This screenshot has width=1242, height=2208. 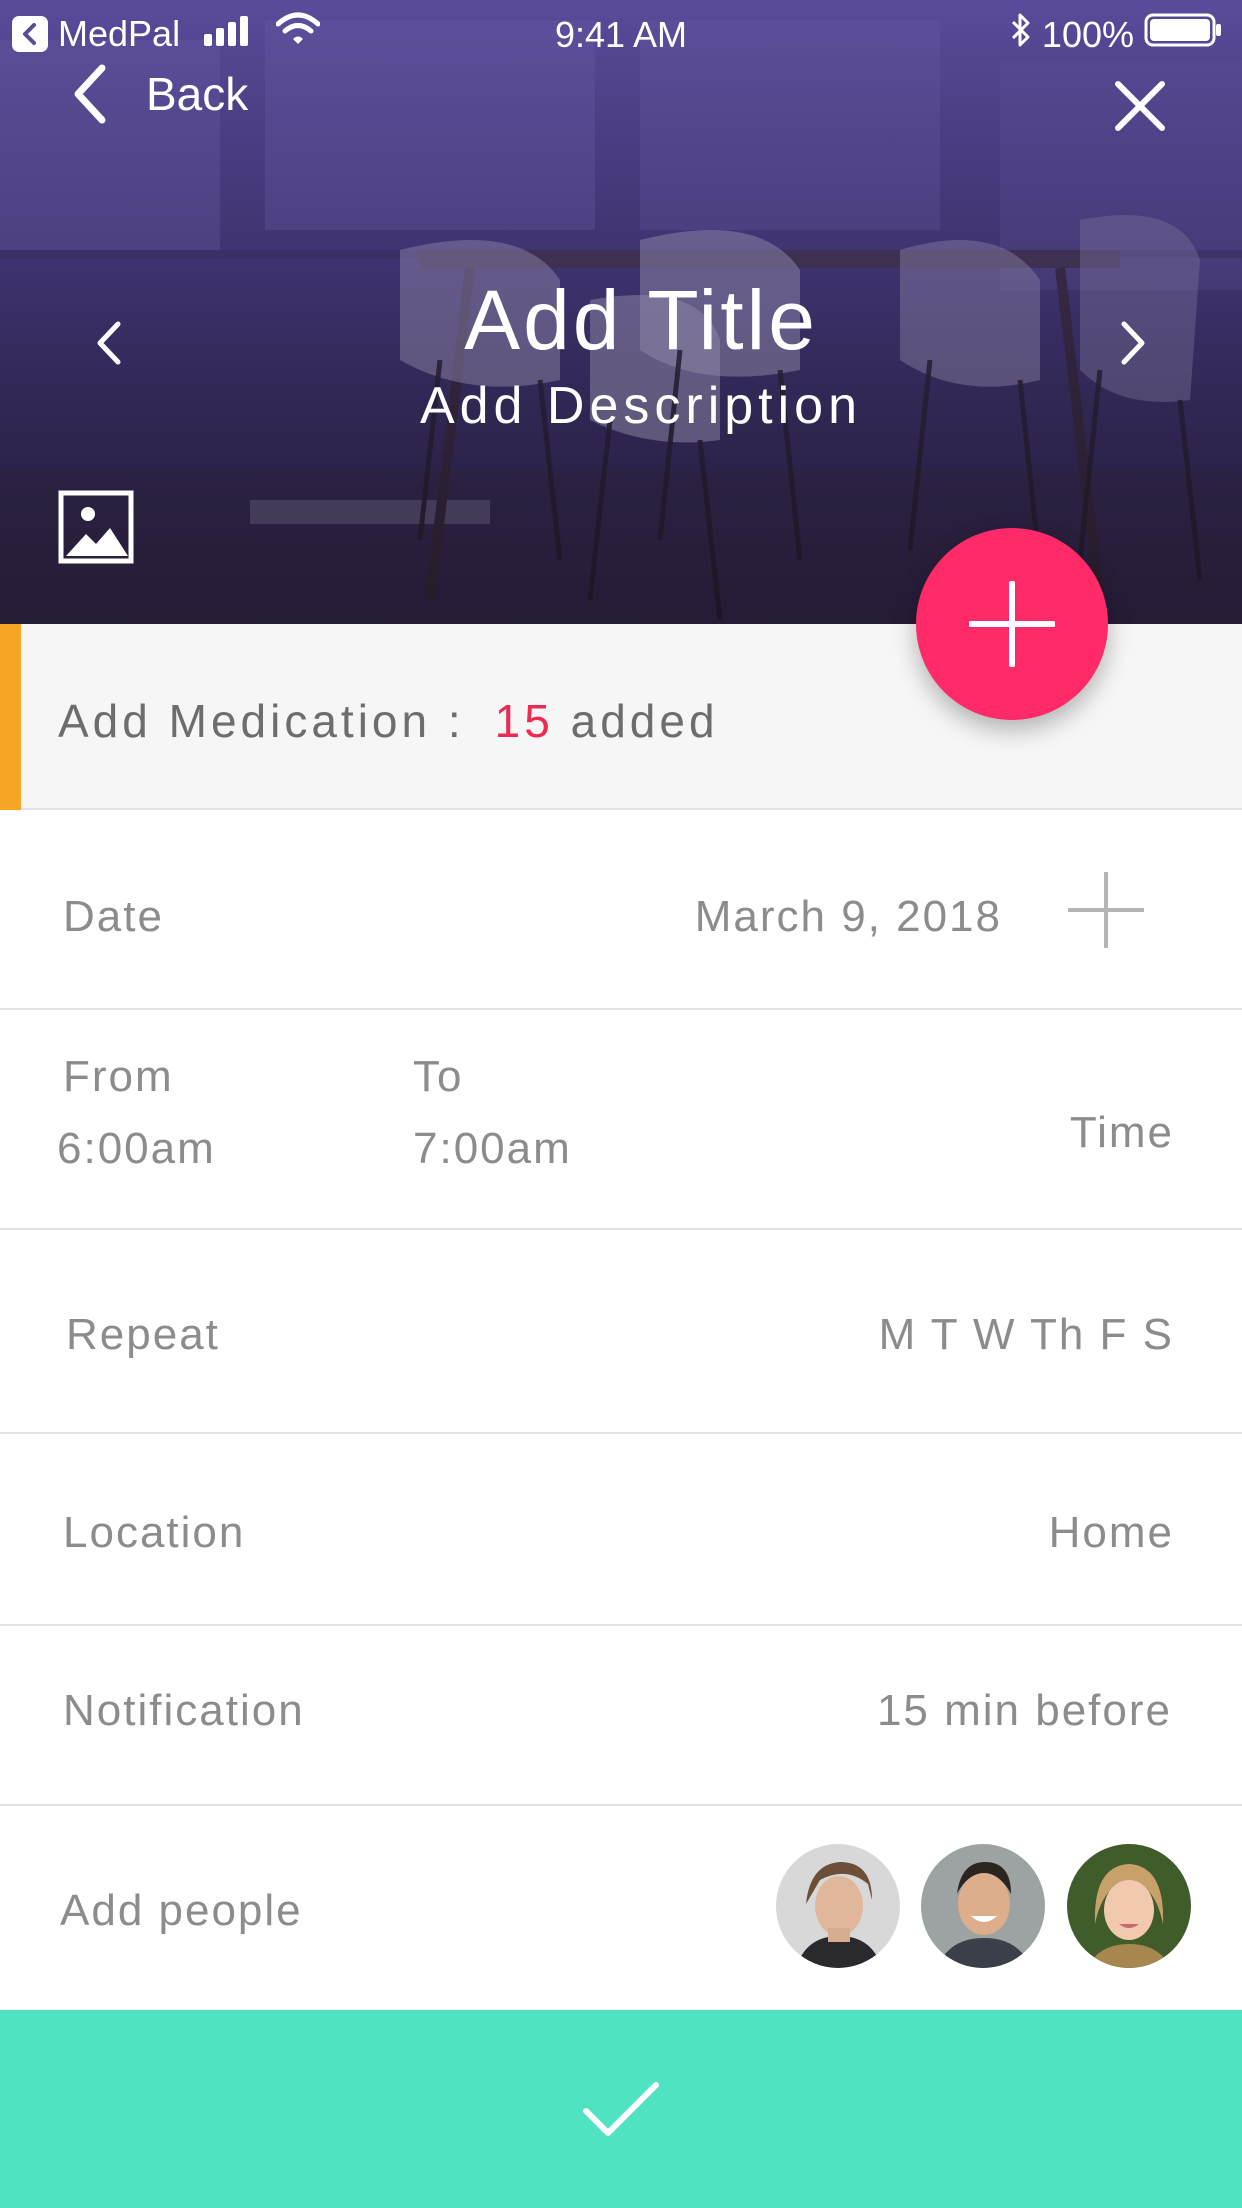 I want to click on status-bar: MedPal 9:41 AM 100%, so click(x=621, y=33).